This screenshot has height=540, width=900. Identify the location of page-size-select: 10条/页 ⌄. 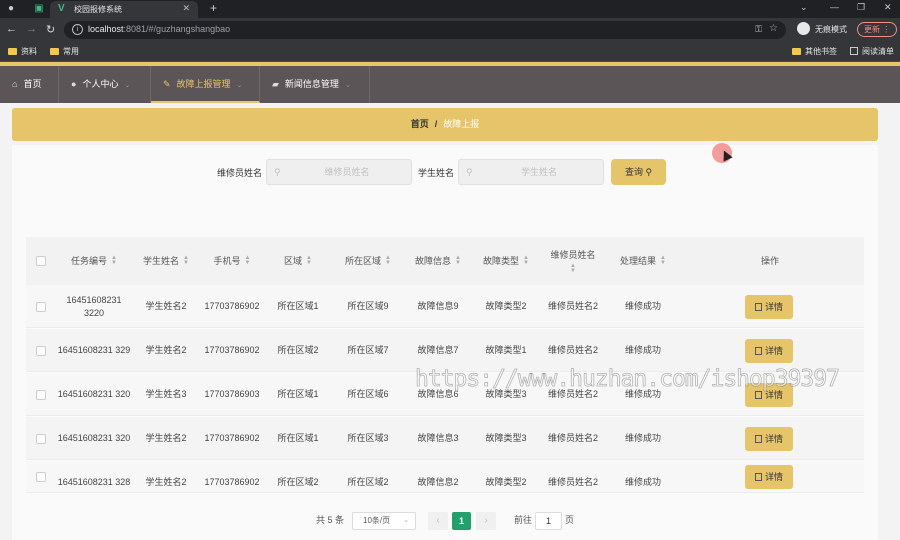
(384, 521).